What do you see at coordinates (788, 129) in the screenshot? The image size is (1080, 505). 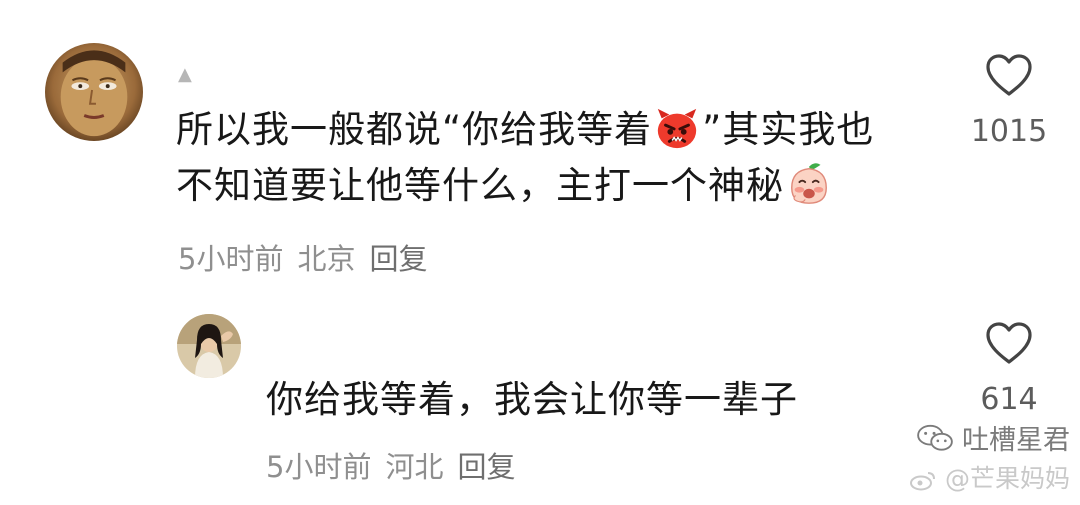 I see `comment-text-segment: ”其实我也` at bounding box center [788, 129].